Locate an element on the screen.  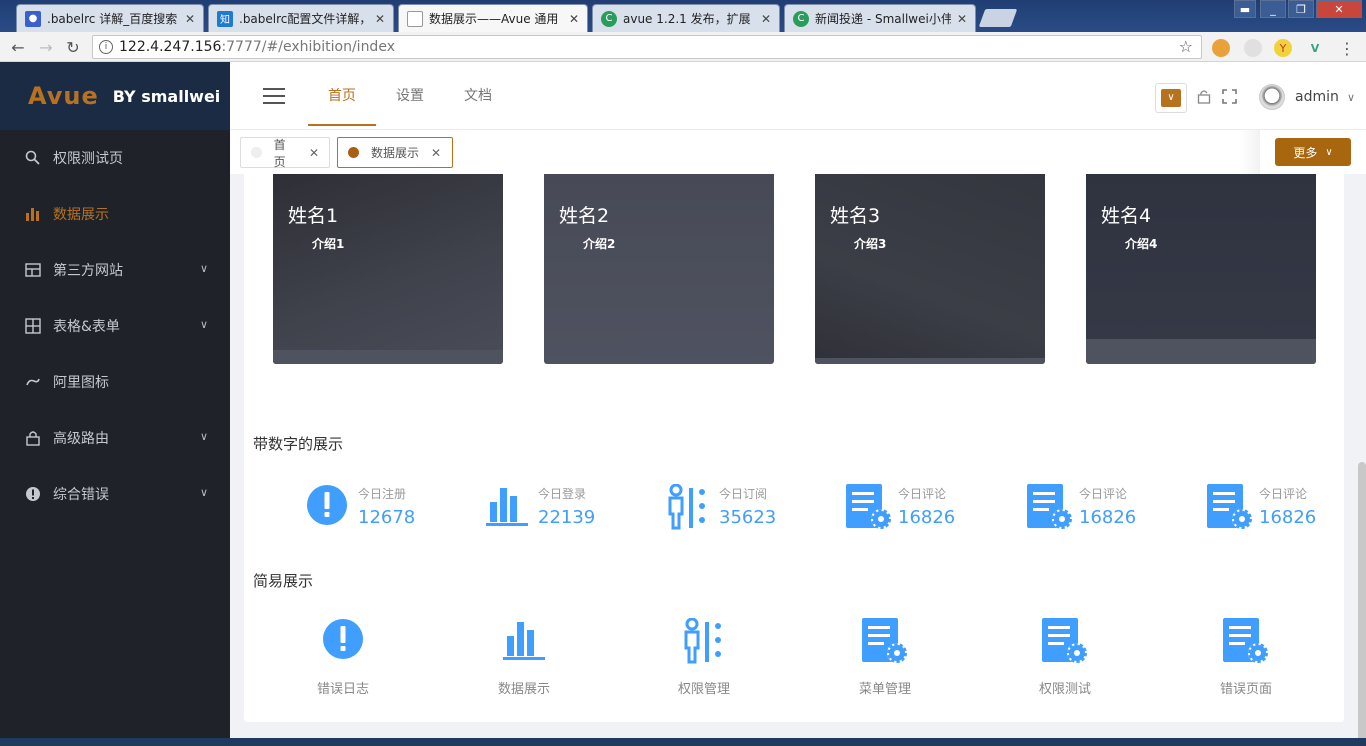
stat-item: 今日登录 22139 is located at coordinates (576, 509).